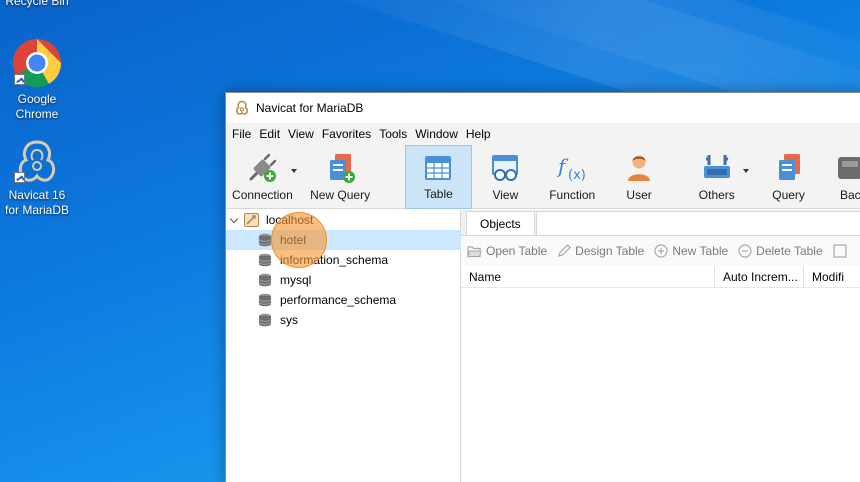 The width and height of the screenshot is (860, 482). I want to click on menu-tools: Tools, so click(393, 134).